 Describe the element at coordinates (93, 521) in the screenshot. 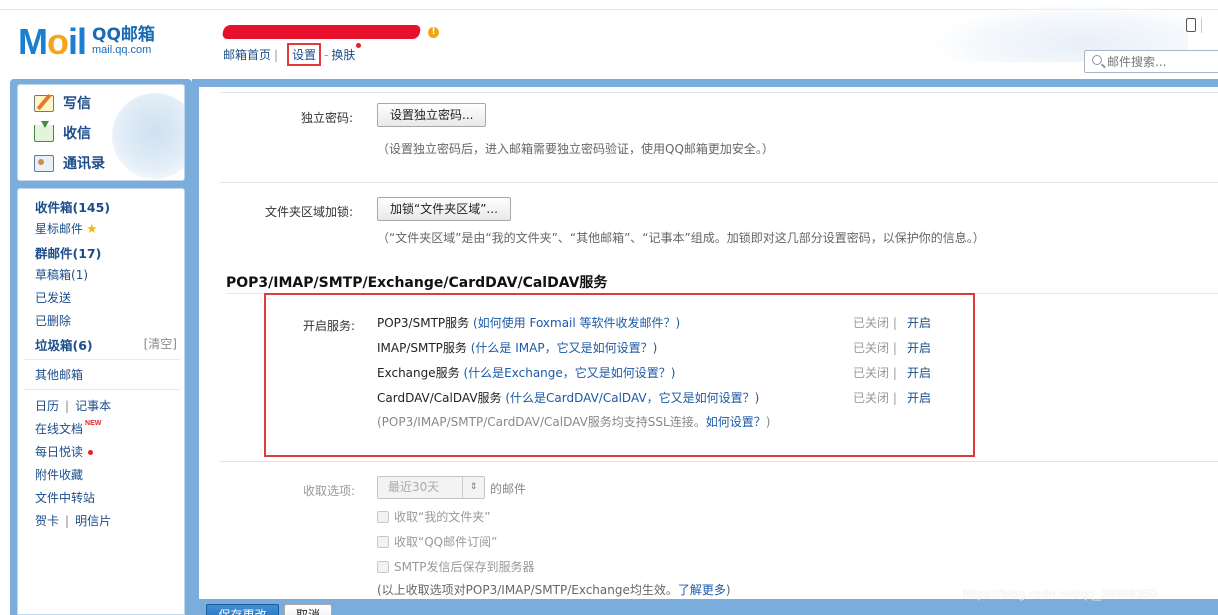

I see `sidebar-item-postcards: 明信片` at that location.